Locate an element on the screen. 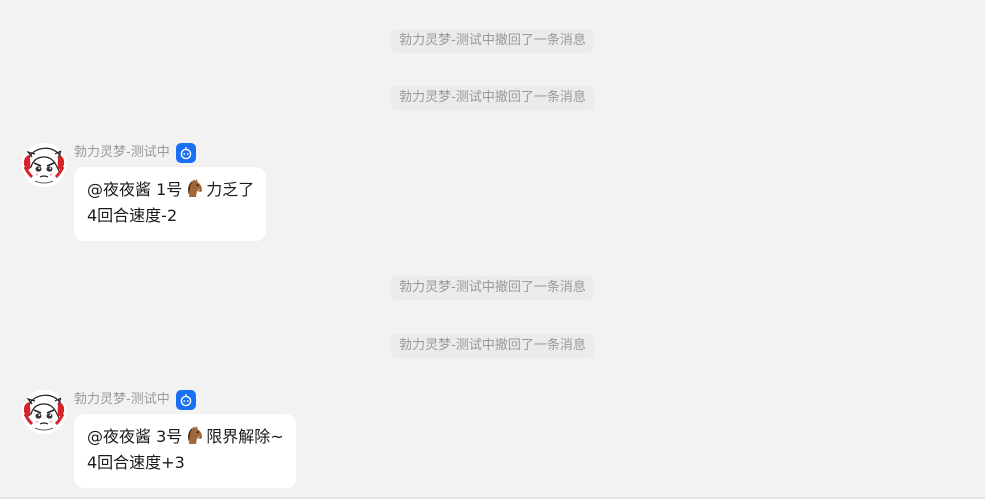  mention-text: @夜夜酱 3号 is located at coordinates (135, 436).